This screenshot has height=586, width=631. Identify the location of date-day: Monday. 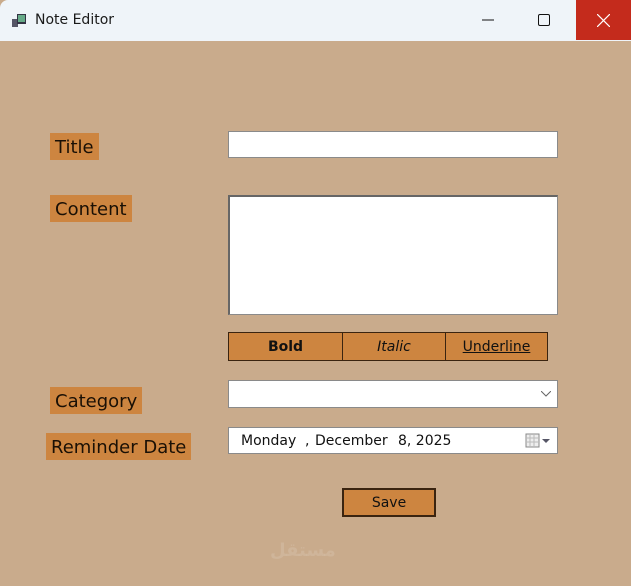
(269, 441).